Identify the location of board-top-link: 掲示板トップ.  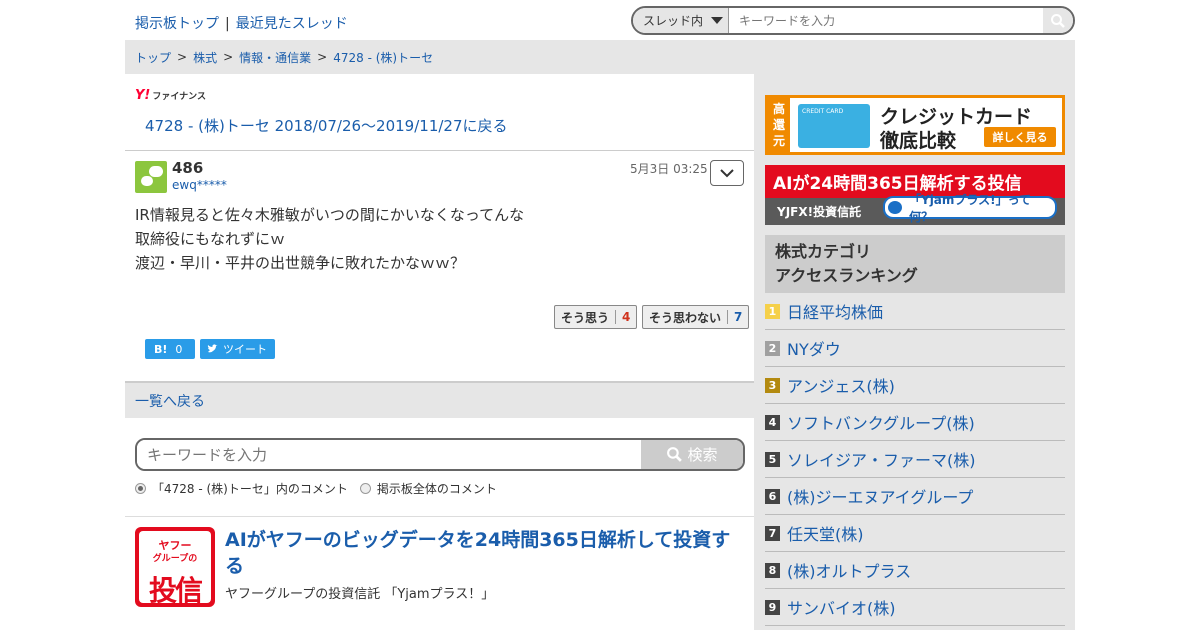
(177, 24).